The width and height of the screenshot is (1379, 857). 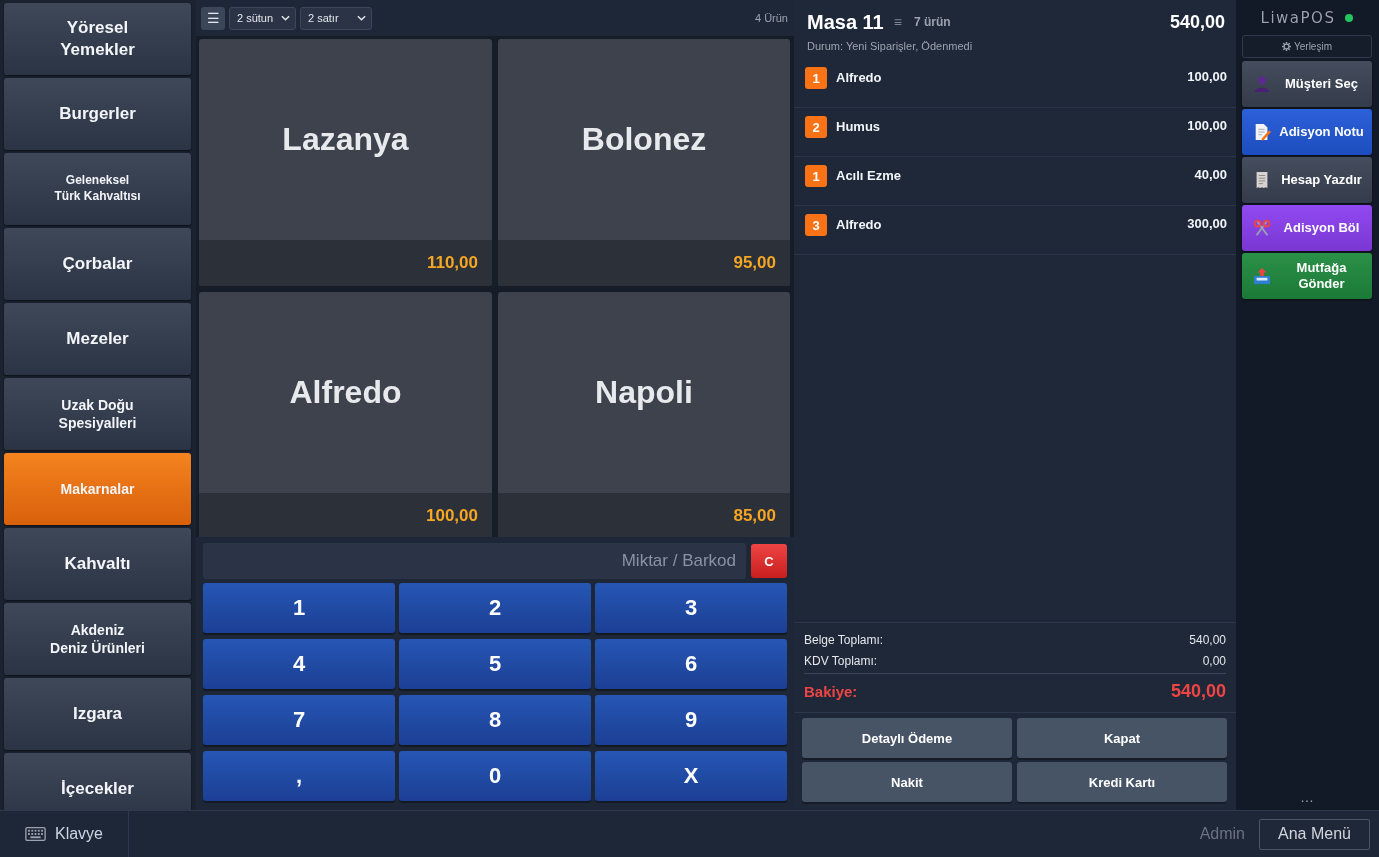 I want to click on person-icon, so click(x=1262, y=84).